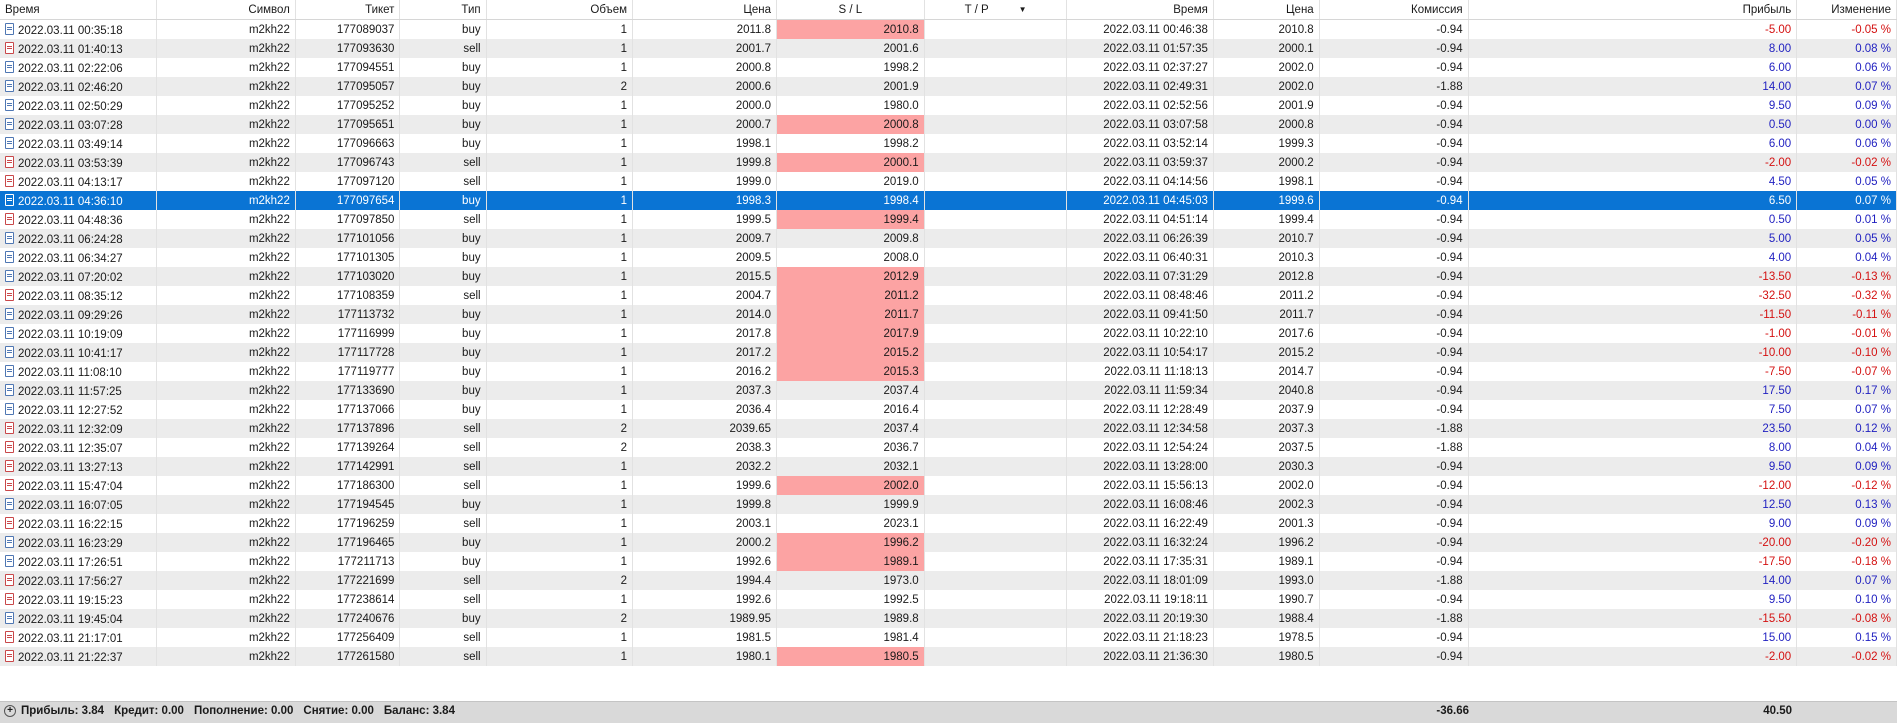  I want to click on cell-open-time: 2022.03.11 09:29:26, so click(78, 314).